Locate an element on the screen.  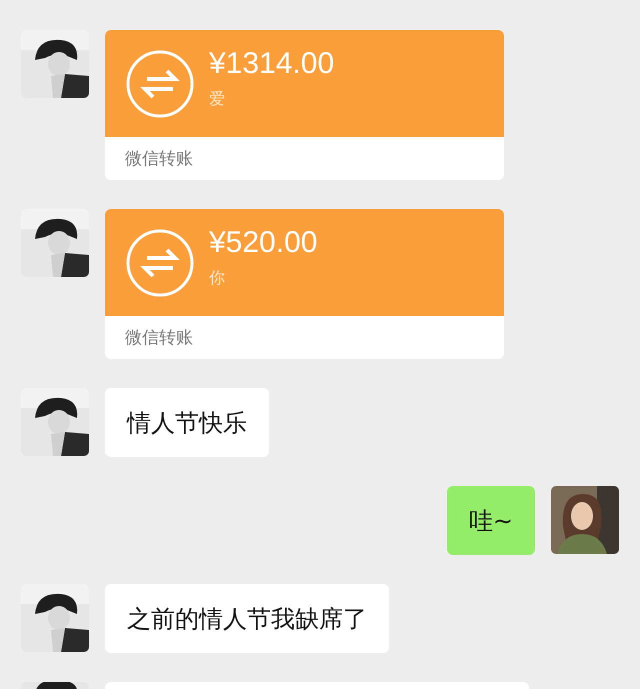
transfer-card: ¥1314.00 爱 微信转账 is located at coordinates (304, 105).